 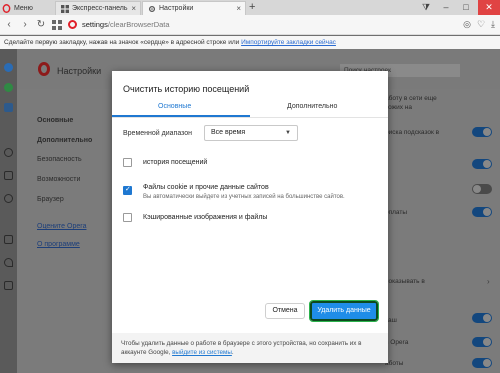 What do you see at coordinates (394, 363) in the screenshot?
I see `setting-text: аботы` at bounding box center [394, 363].